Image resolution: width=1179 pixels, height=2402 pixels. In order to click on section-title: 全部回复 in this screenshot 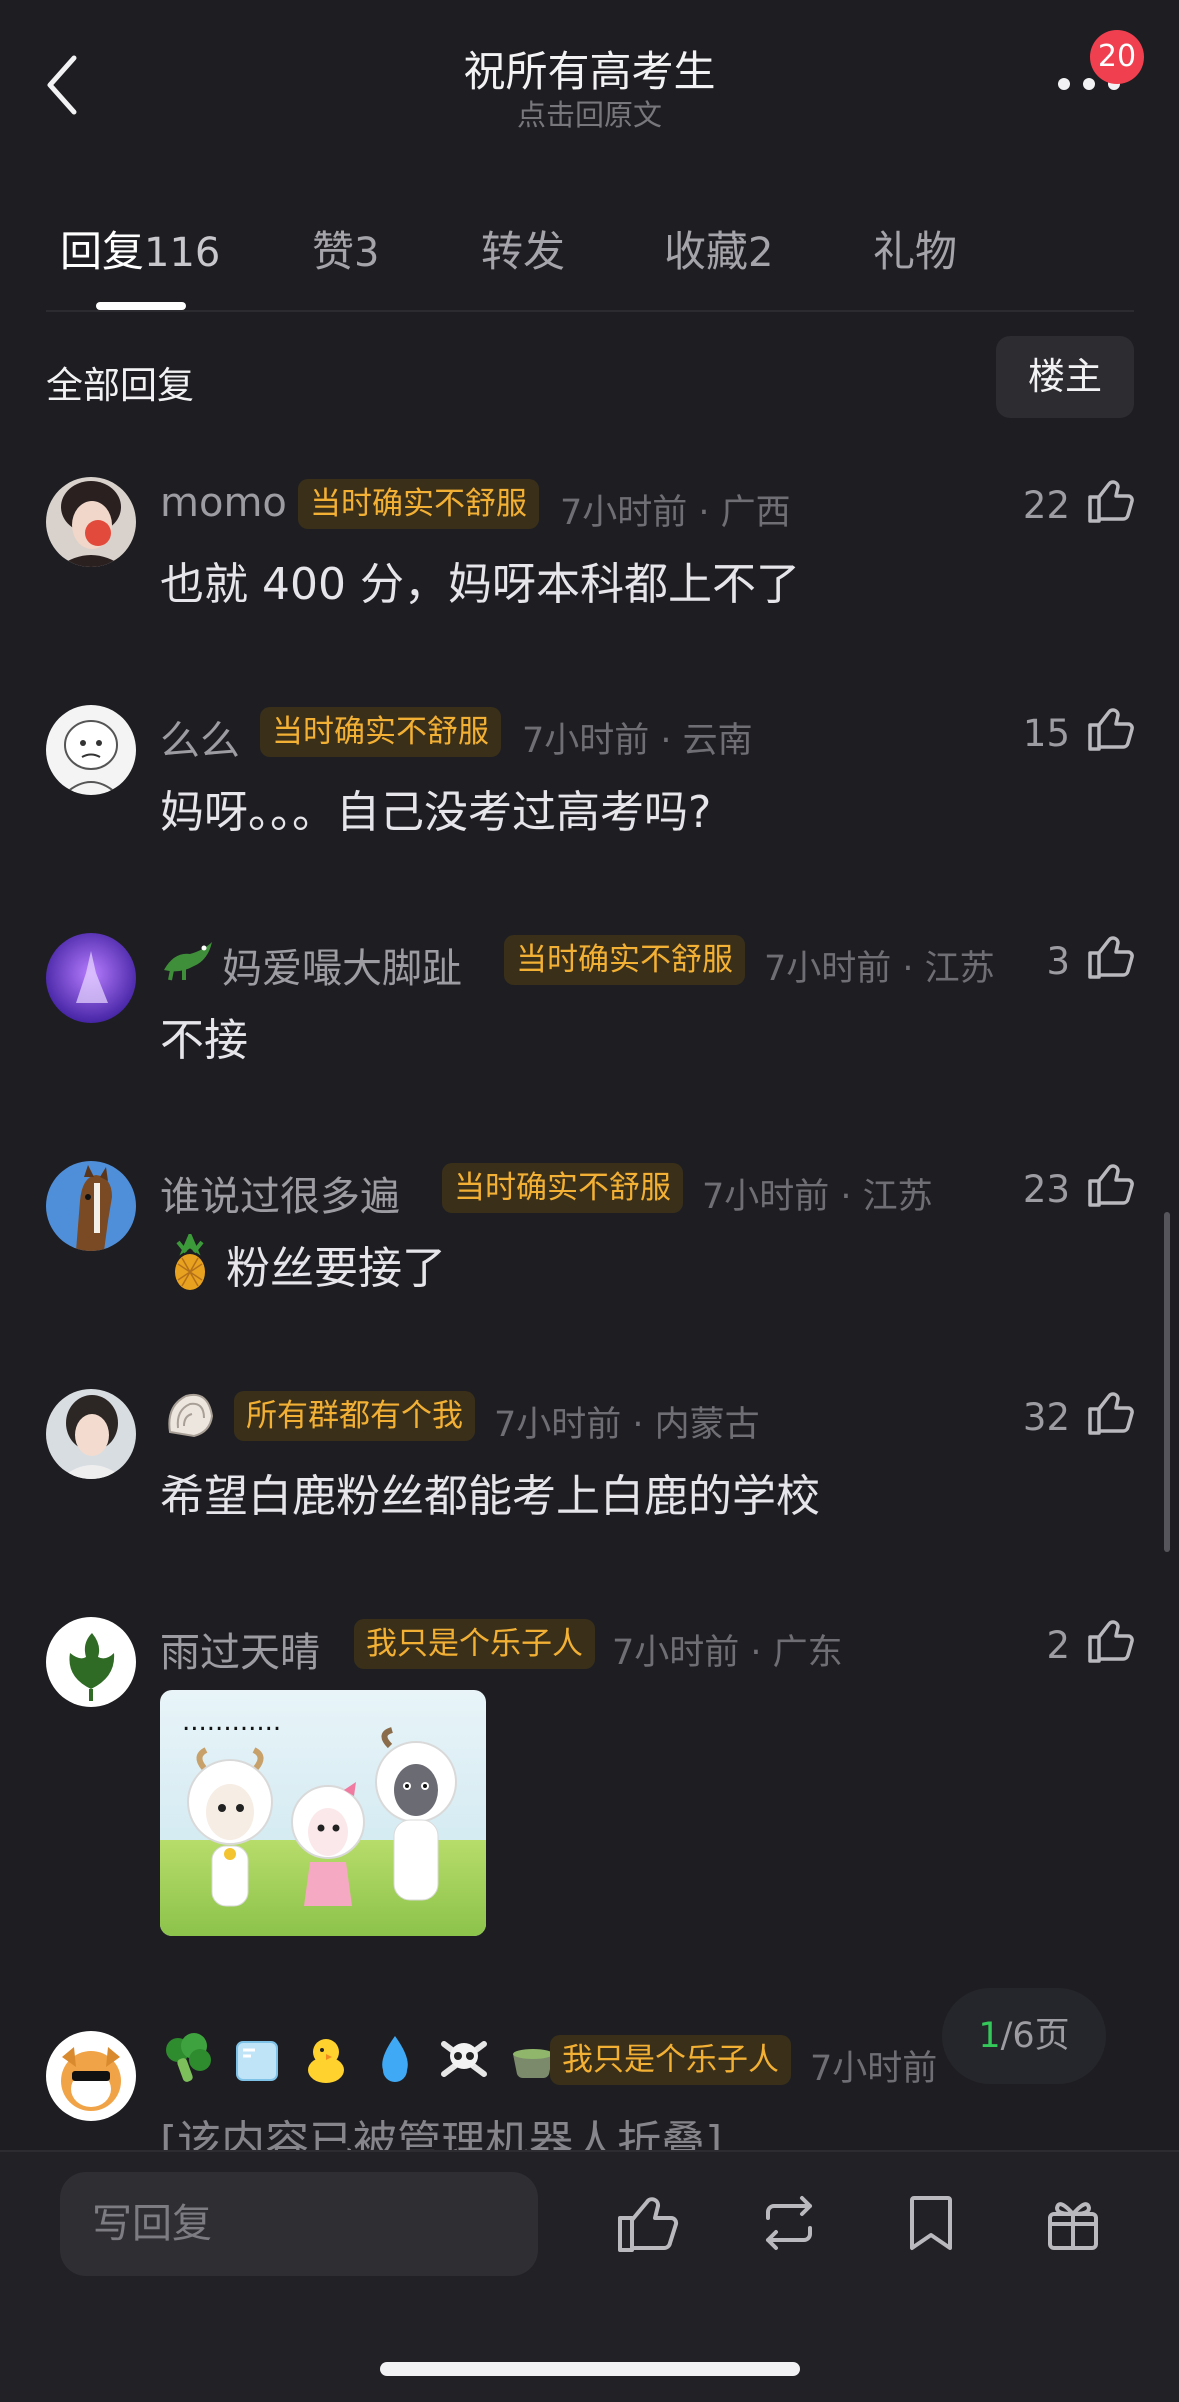, I will do `click(120, 385)`.